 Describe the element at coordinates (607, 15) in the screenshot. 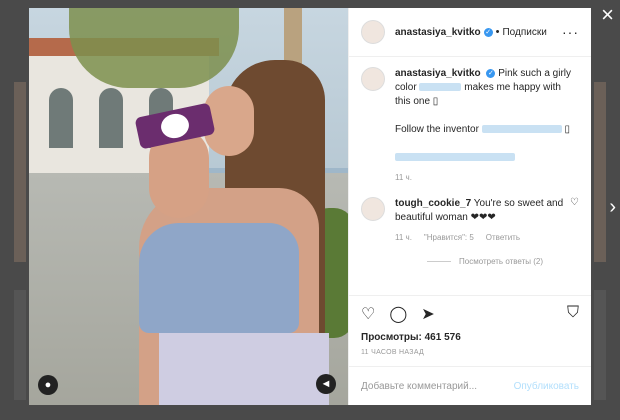

I see `close-icon: ×` at that location.